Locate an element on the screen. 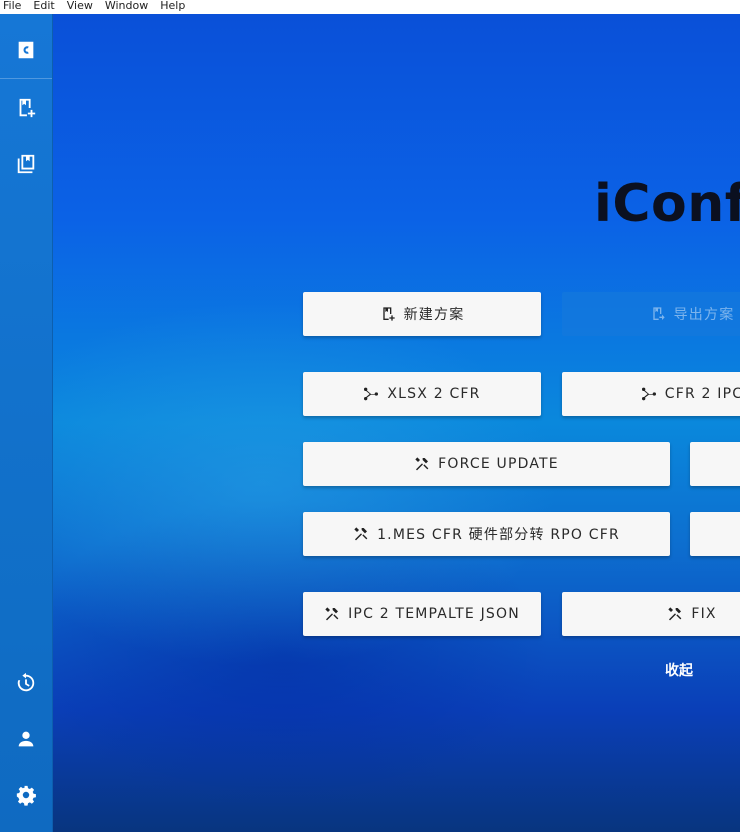 The height and width of the screenshot is (832, 740). menu-edit: Edit is located at coordinates (43, 7).